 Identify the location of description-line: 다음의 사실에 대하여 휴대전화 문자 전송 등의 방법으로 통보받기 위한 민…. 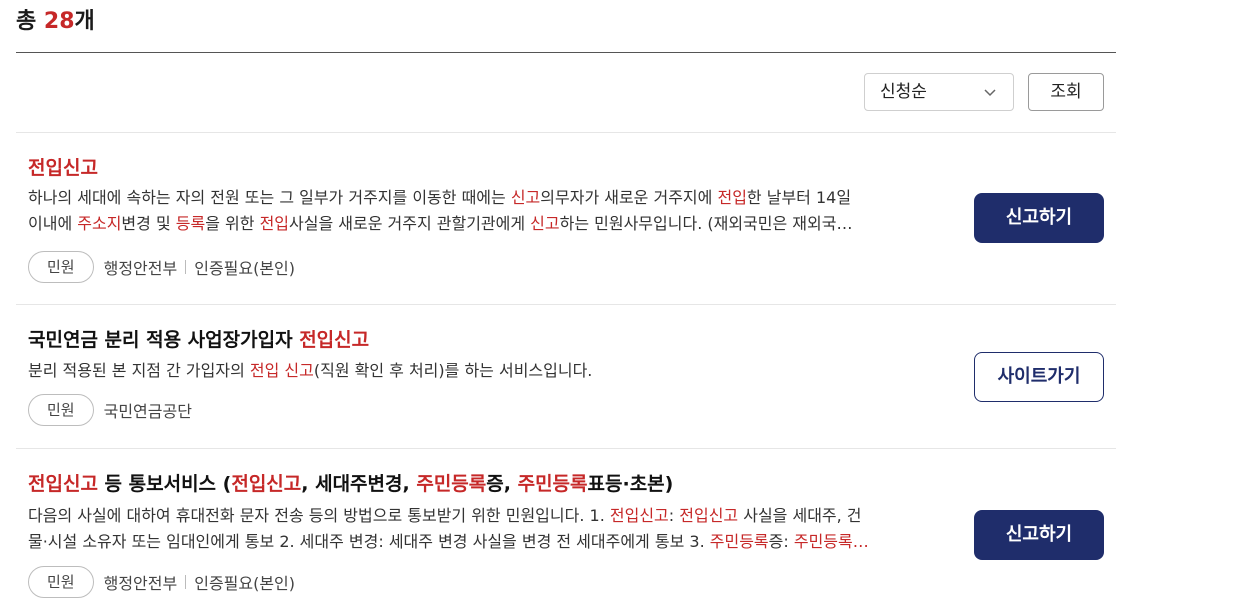
(488, 516).